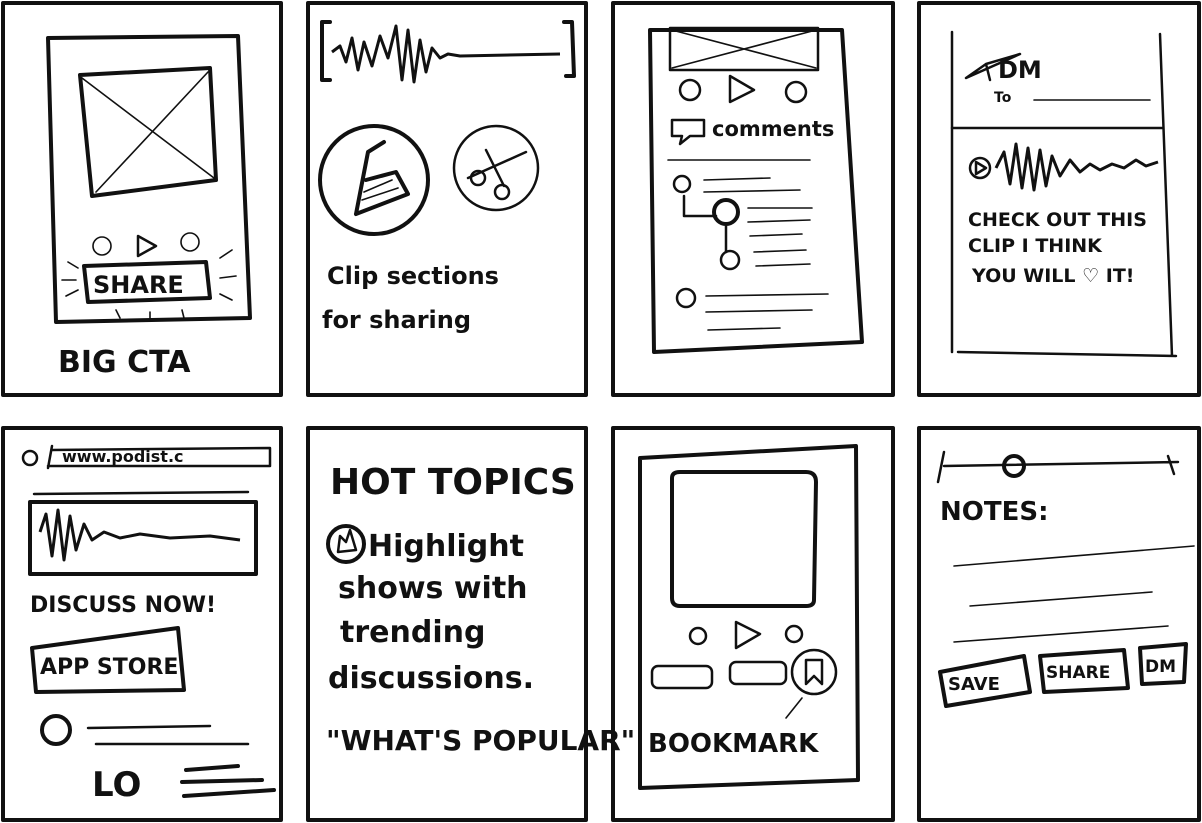  Describe the element at coordinates (433, 588) in the screenshot. I see `hot-topics-line2: shows with` at that location.